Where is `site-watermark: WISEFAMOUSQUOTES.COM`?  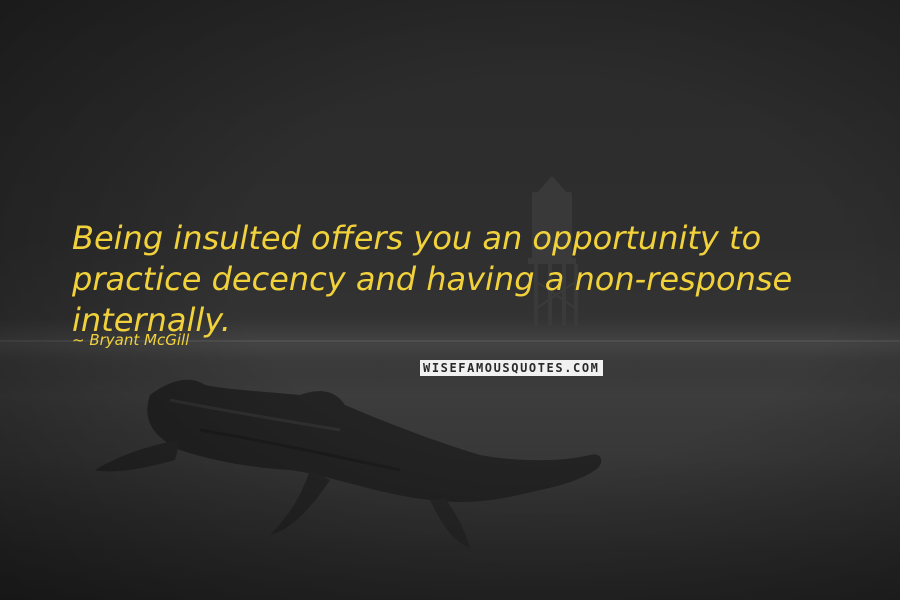 site-watermark: WISEFAMOUSQUOTES.COM is located at coordinates (511, 368).